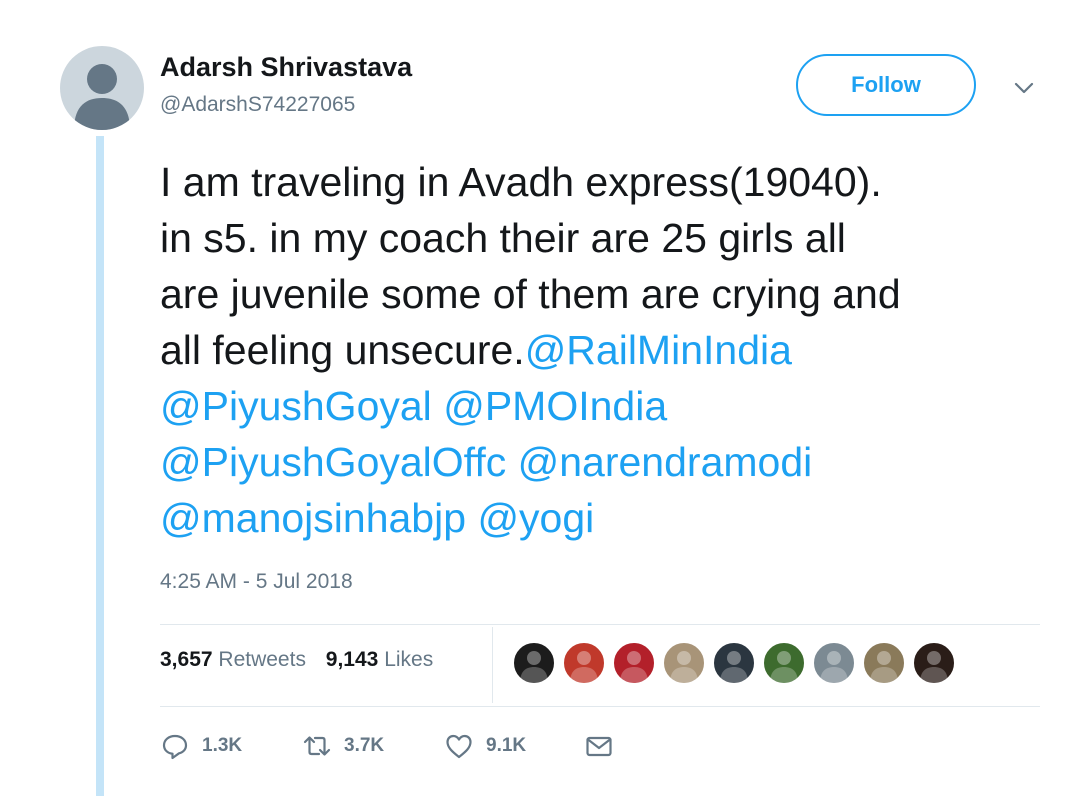  Describe the element at coordinates (286, 67) in the screenshot. I see `author-name: Adarsh Shrivastava` at that location.